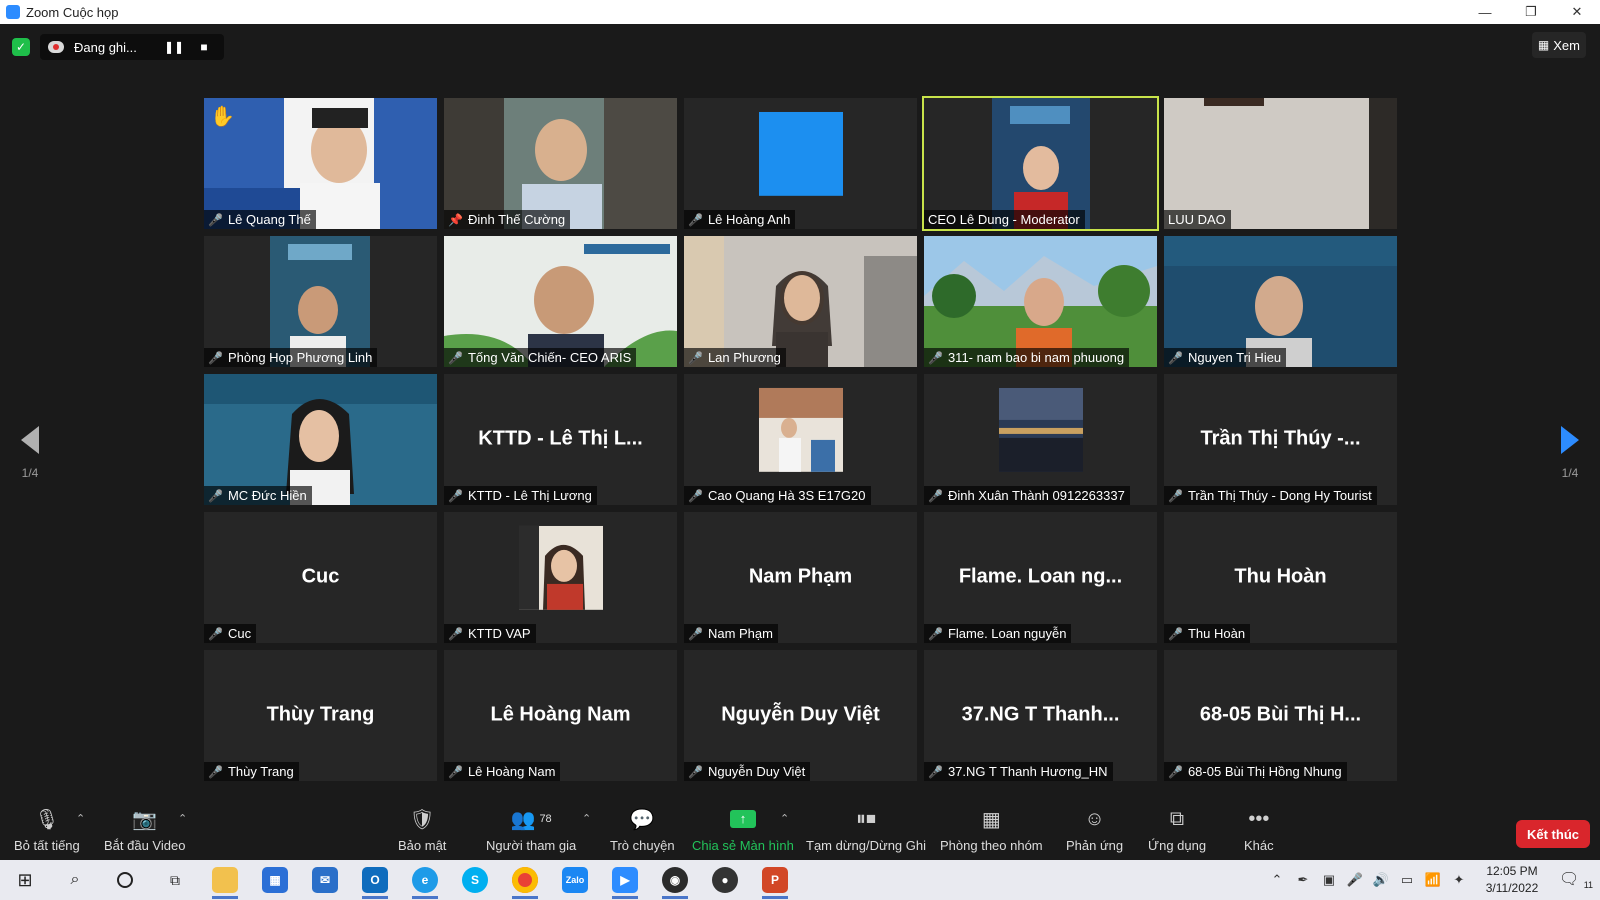 The width and height of the screenshot is (1600, 900). I want to click on taskbar-file-explorer, so click(225, 880).